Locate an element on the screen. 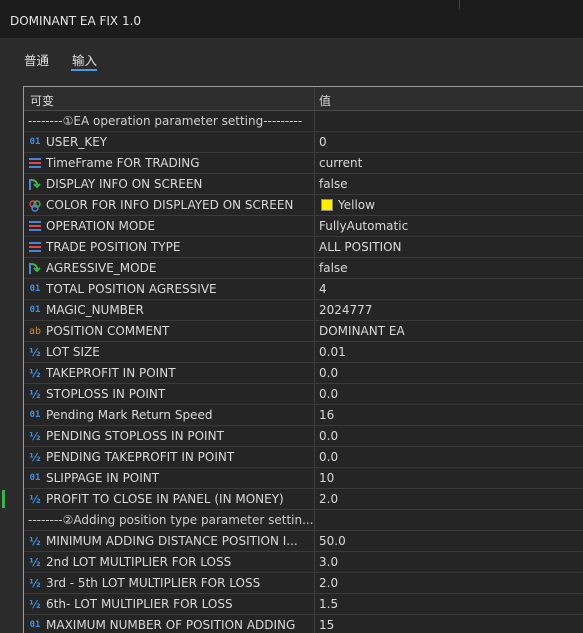 The image size is (583, 633). row-name-cell: ½ PENDING TAKEPROFIT IN POINT is located at coordinates (169, 457).